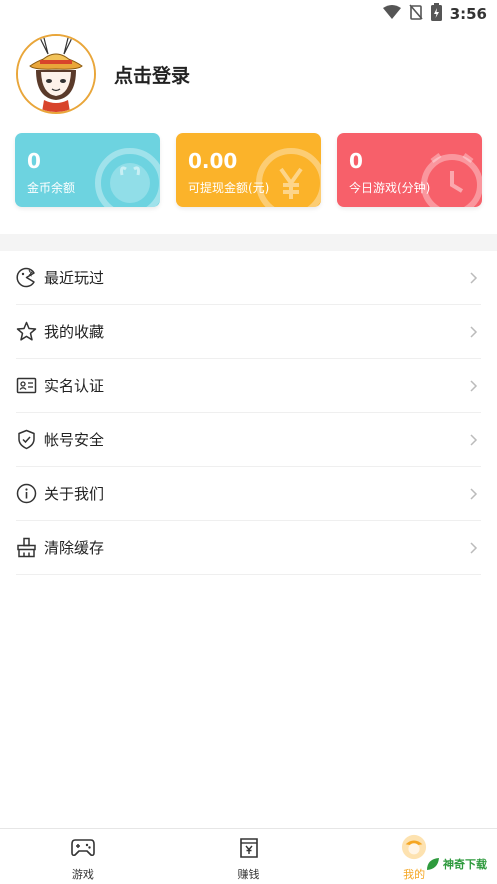  Describe the element at coordinates (409, 170) in the screenshot. I see `today-game-card: 0 今日游戏(分钟)` at that location.